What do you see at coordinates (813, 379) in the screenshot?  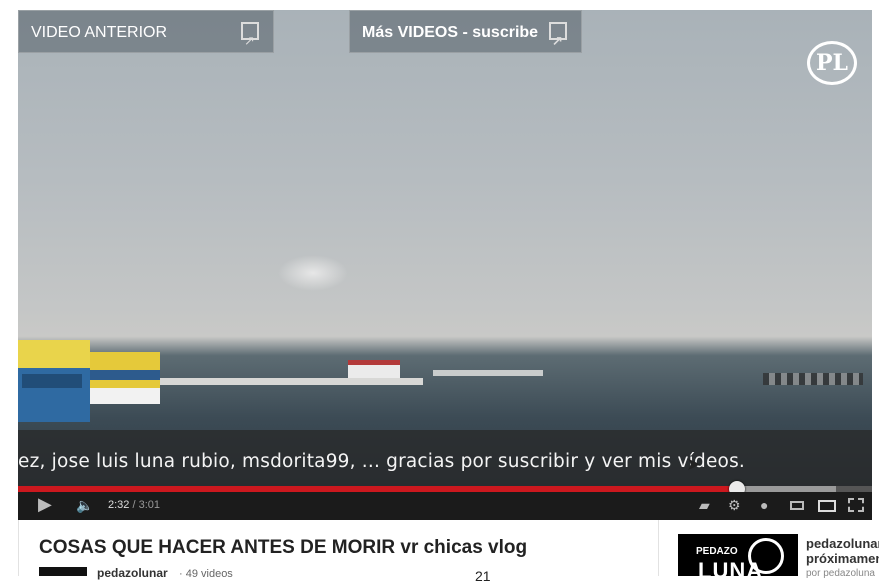 I see `video-scene-far-boats` at bounding box center [813, 379].